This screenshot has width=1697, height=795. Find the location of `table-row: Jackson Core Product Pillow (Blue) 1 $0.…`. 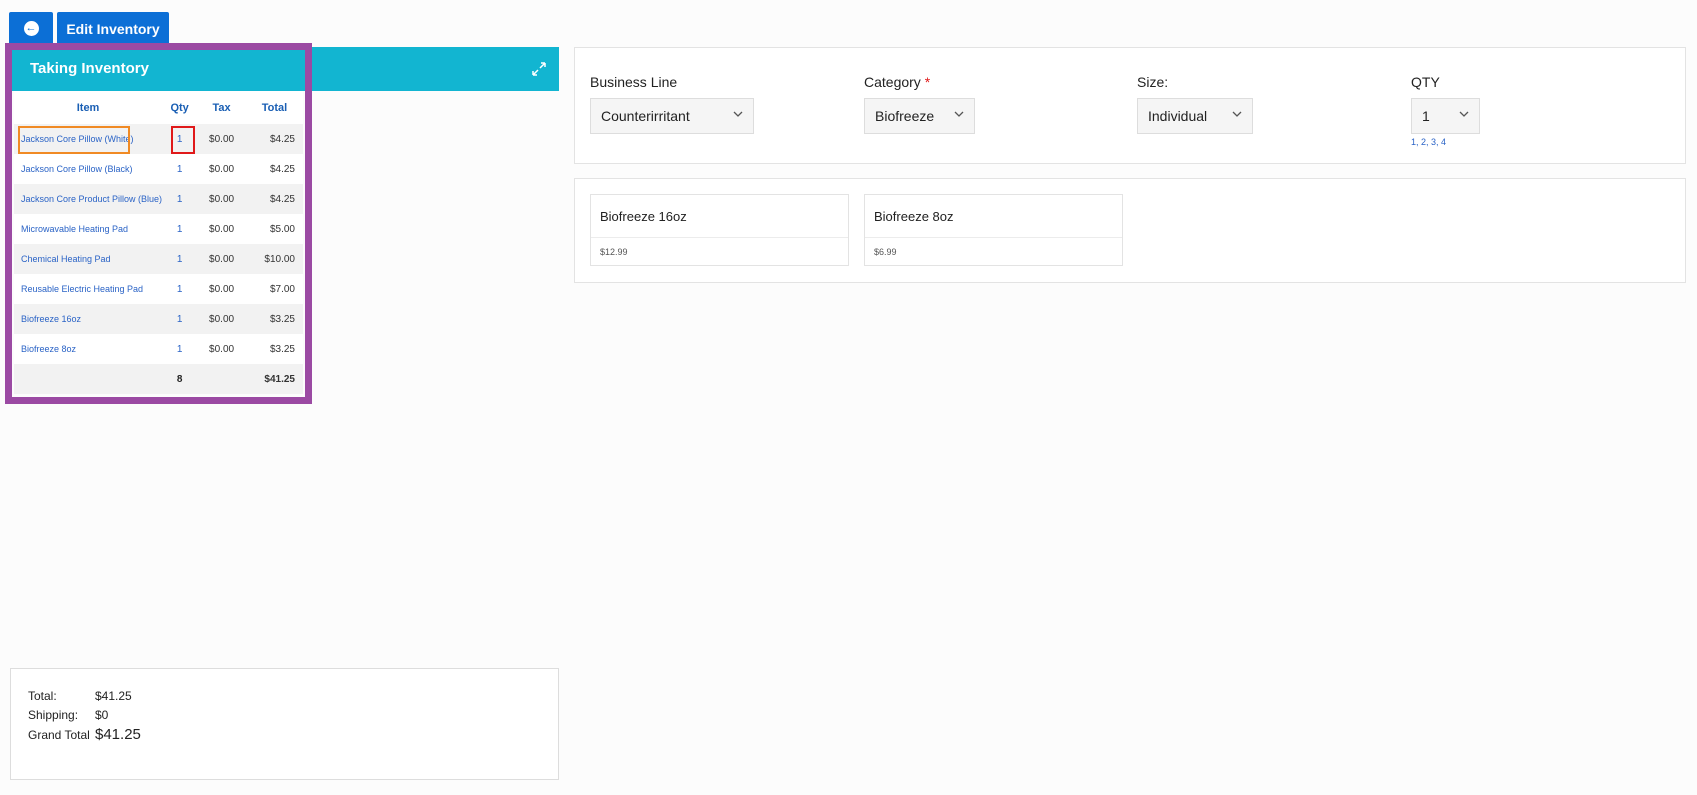

table-row: Jackson Core Product Pillow (Blue) 1 $0.… is located at coordinates (158, 199).